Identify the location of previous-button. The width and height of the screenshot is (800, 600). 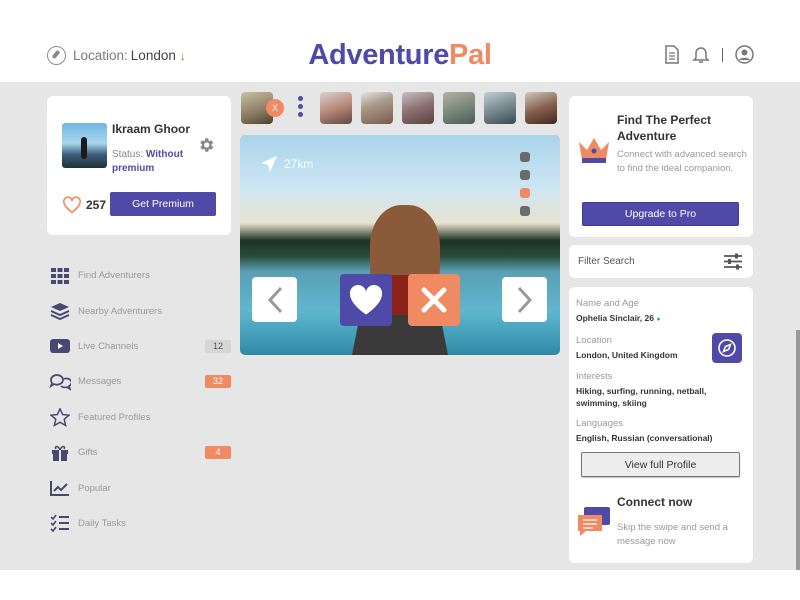
(274, 299).